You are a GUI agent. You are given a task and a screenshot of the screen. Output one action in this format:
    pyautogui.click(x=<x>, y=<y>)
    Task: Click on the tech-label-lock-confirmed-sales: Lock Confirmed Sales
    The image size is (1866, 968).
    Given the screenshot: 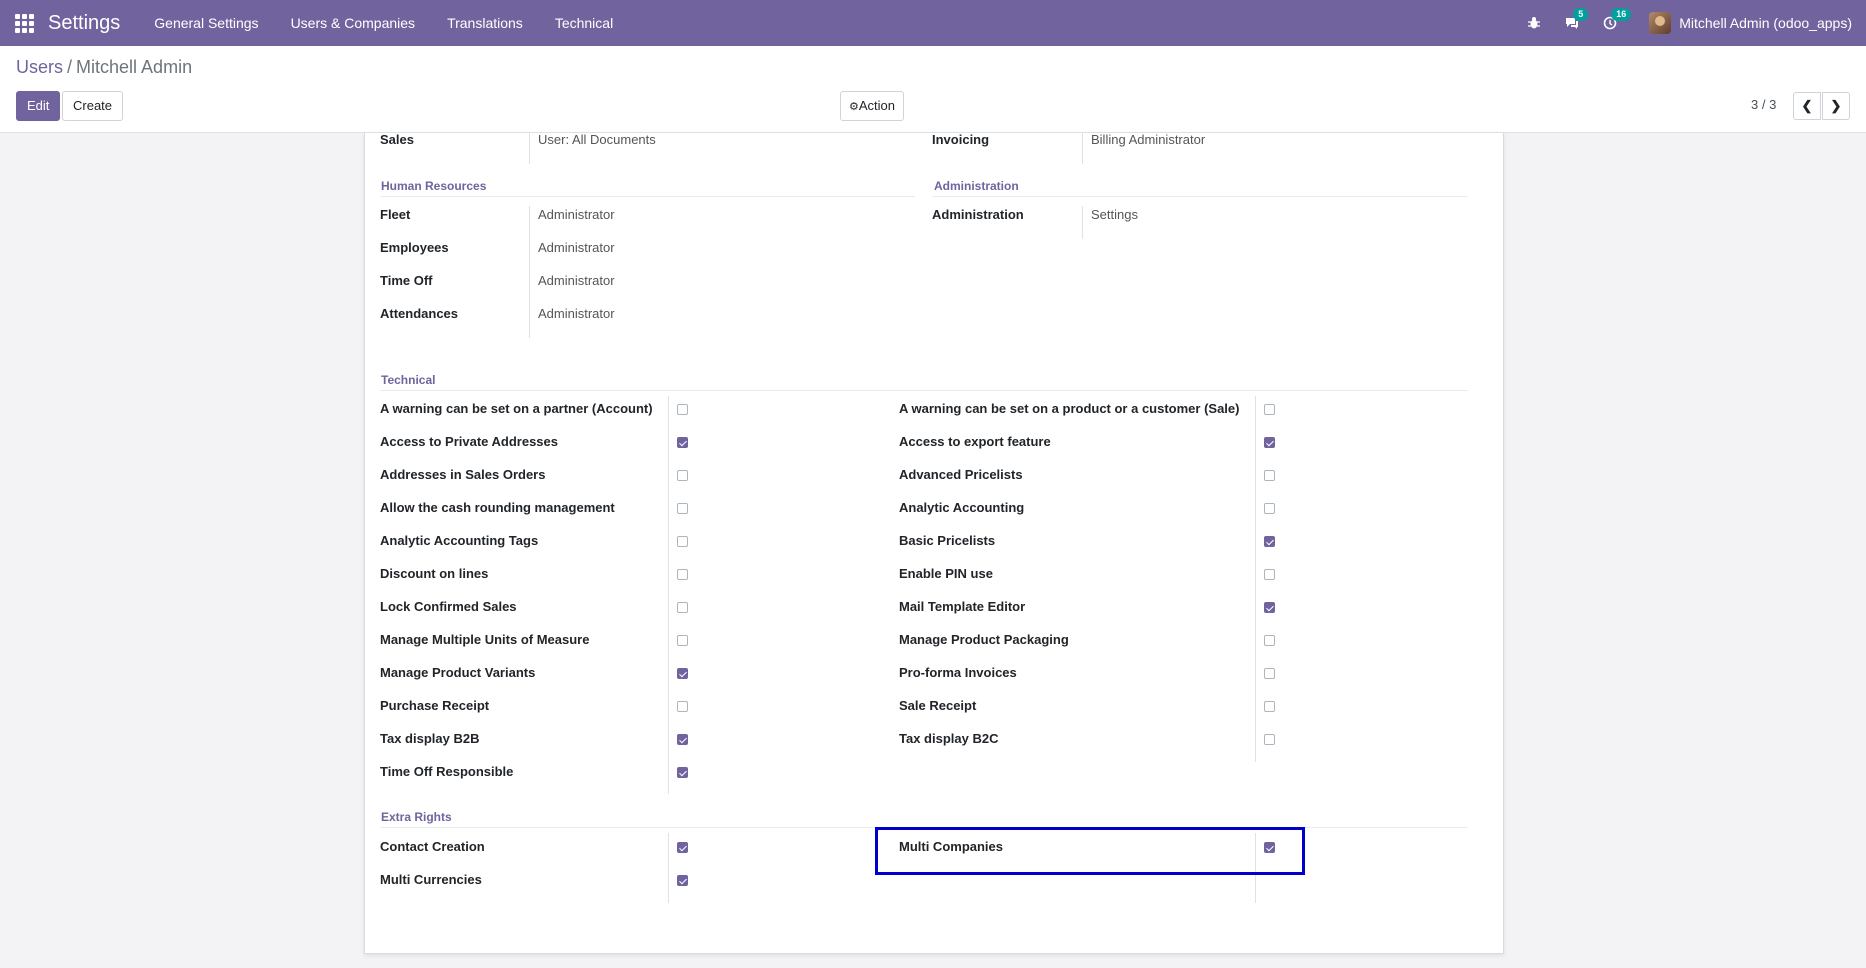 What is the action you would take?
    pyautogui.click(x=448, y=606)
    